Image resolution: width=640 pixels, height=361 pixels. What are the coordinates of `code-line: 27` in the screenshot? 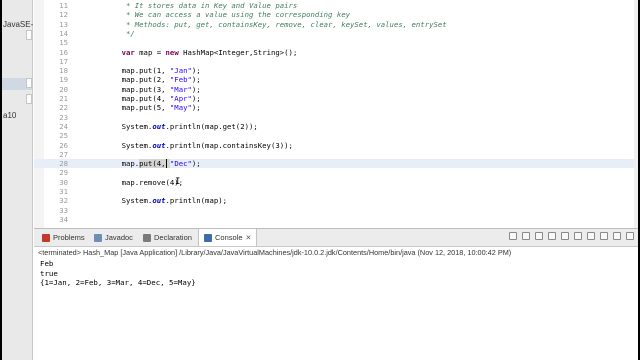 It's located at (336, 154).